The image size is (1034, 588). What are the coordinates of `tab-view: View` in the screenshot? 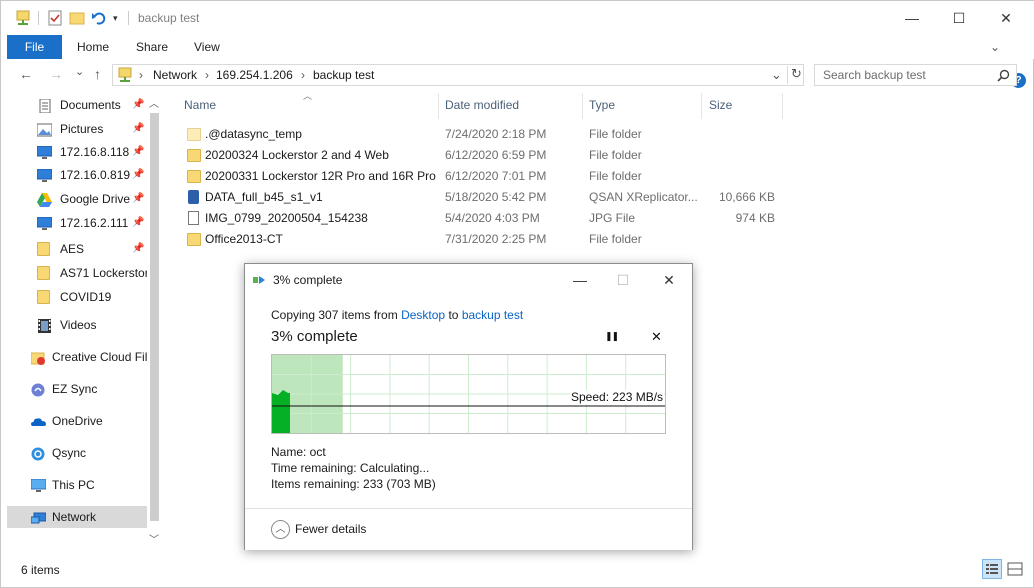 It's located at (207, 47).